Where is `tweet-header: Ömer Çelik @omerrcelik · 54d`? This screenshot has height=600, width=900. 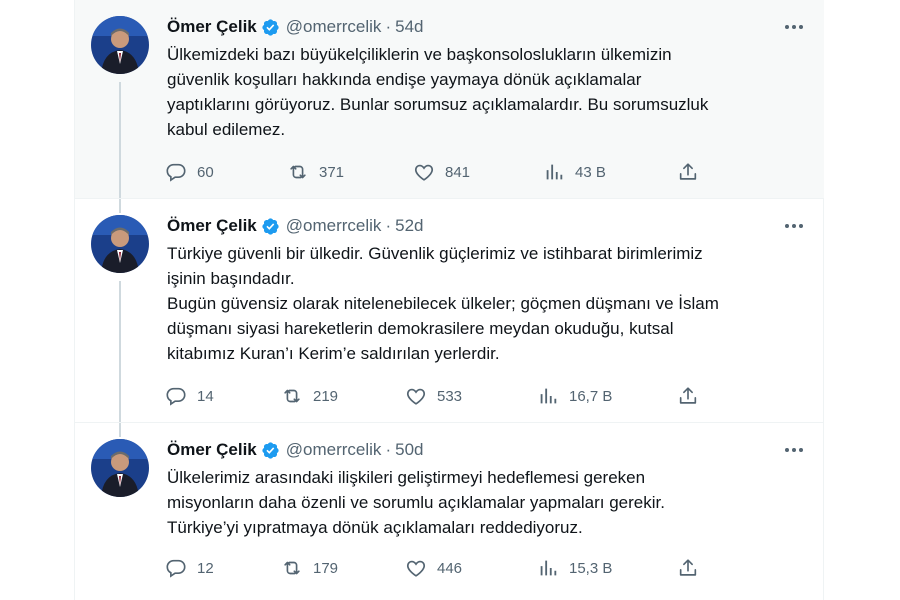
tweet-header: Ömer Çelik @omerrcelik · 54d is located at coordinates (486, 27).